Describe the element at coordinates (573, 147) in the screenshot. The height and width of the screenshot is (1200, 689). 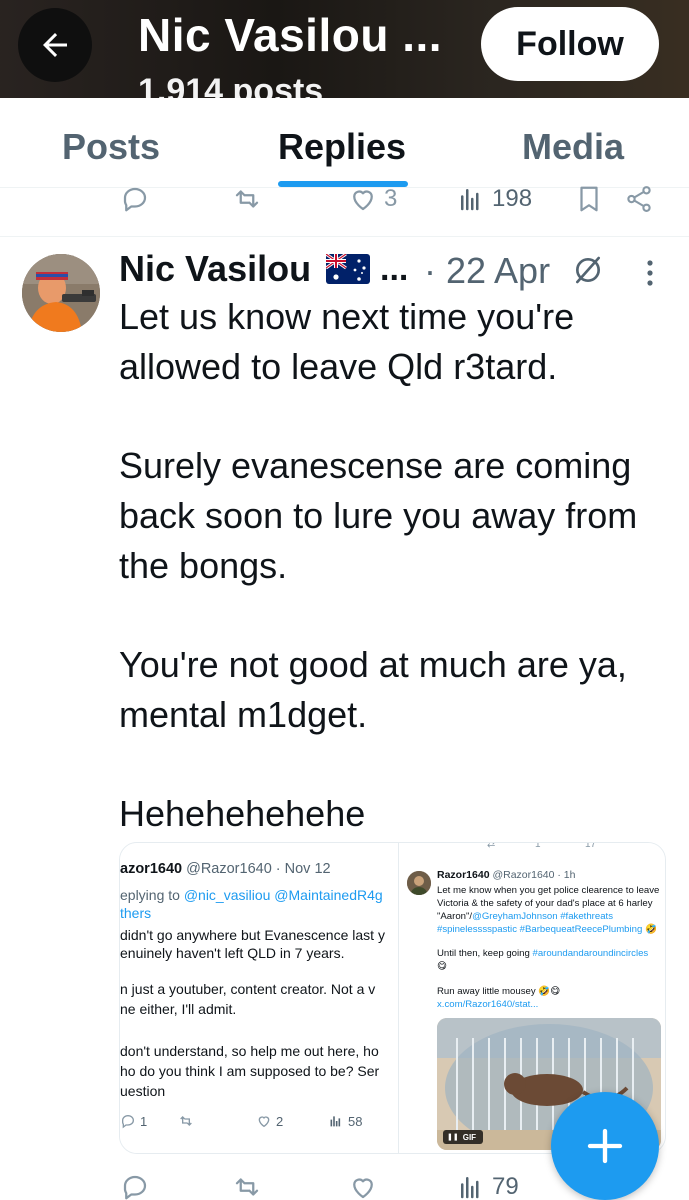
I see `tab-media: Media` at that location.